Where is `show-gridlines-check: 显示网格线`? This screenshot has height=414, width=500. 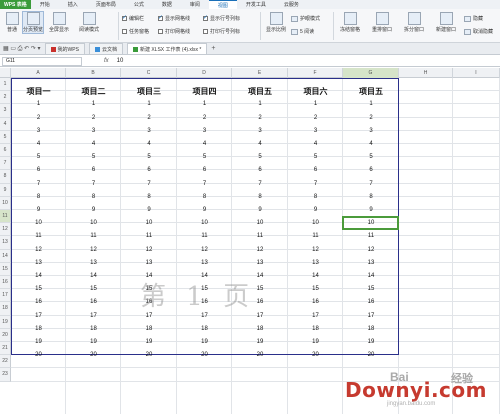 show-gridlines-check: 显示网格线 is located at coordinates (174, 18).